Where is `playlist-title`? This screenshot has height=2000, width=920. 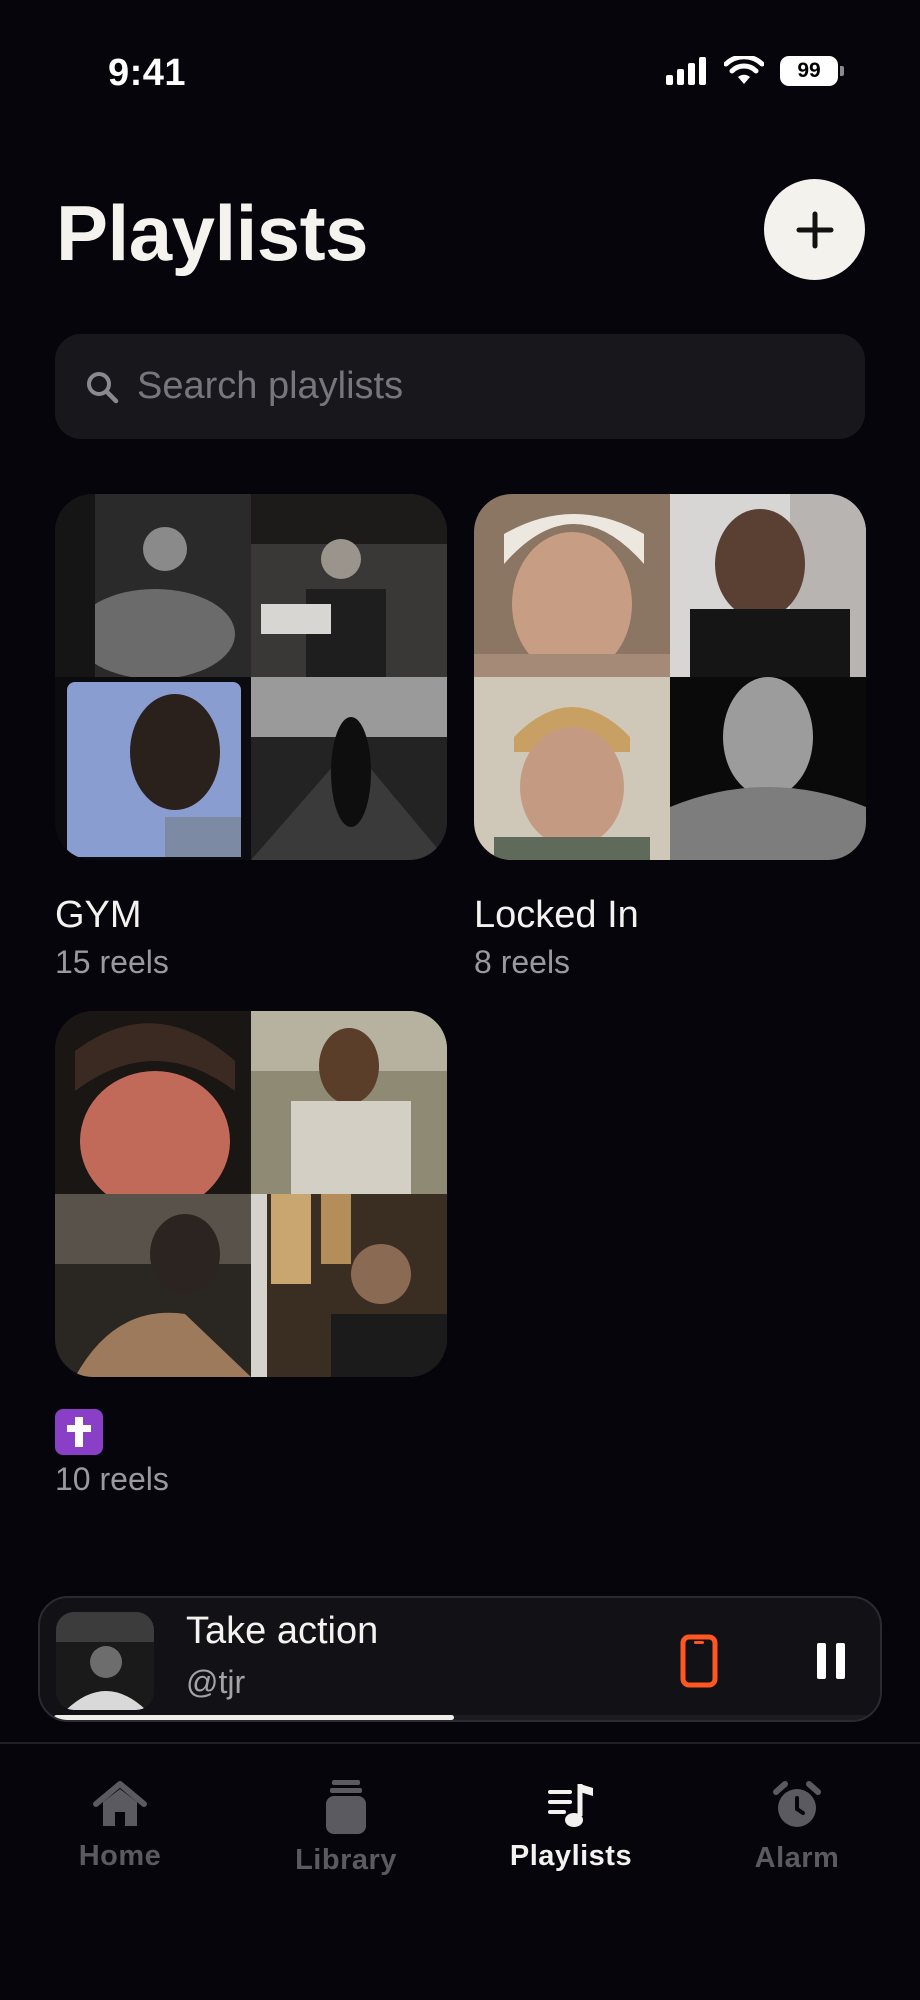 playlist-title is located at coordinates (251, 1432).